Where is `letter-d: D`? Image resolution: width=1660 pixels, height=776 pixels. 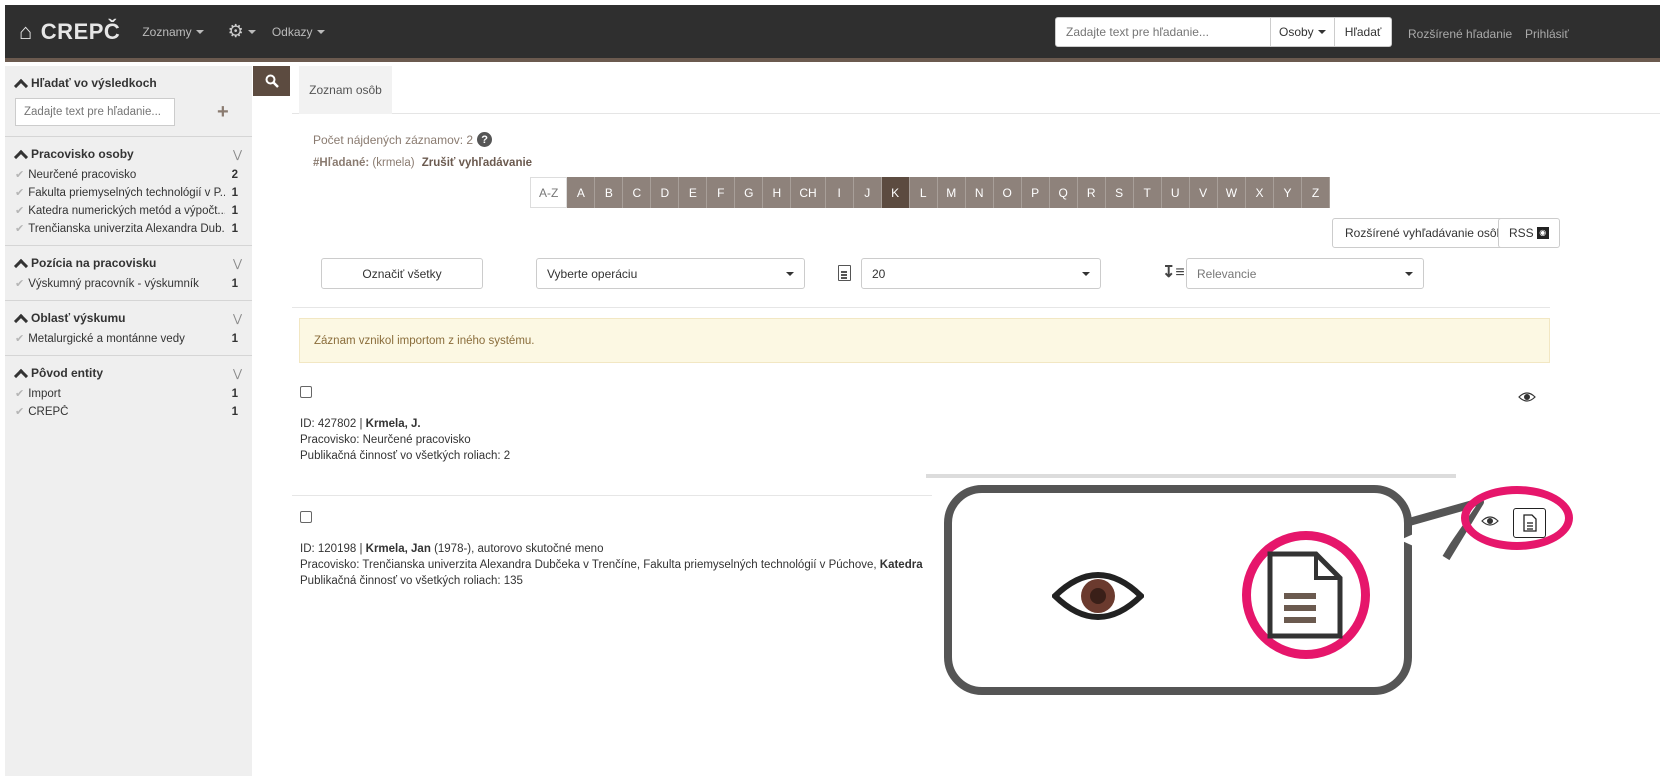 letter-d: D is located at coordinates (665, 192).